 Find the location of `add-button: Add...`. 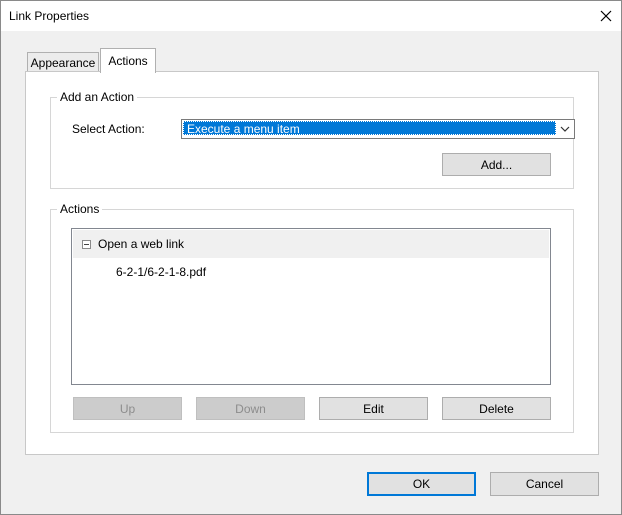

add-button: Add... is located at coordinates (496, 164).